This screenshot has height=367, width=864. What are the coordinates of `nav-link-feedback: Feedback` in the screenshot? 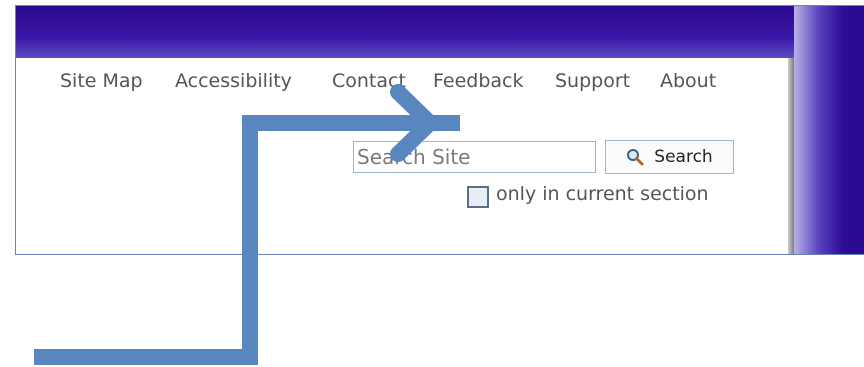 It's located at (478, 81).